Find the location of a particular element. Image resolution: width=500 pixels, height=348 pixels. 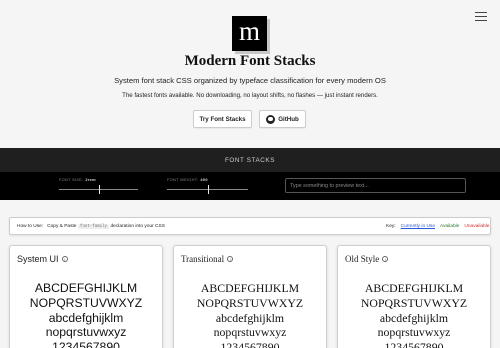

card-title: Transitional is located at coordinates (203, 259).